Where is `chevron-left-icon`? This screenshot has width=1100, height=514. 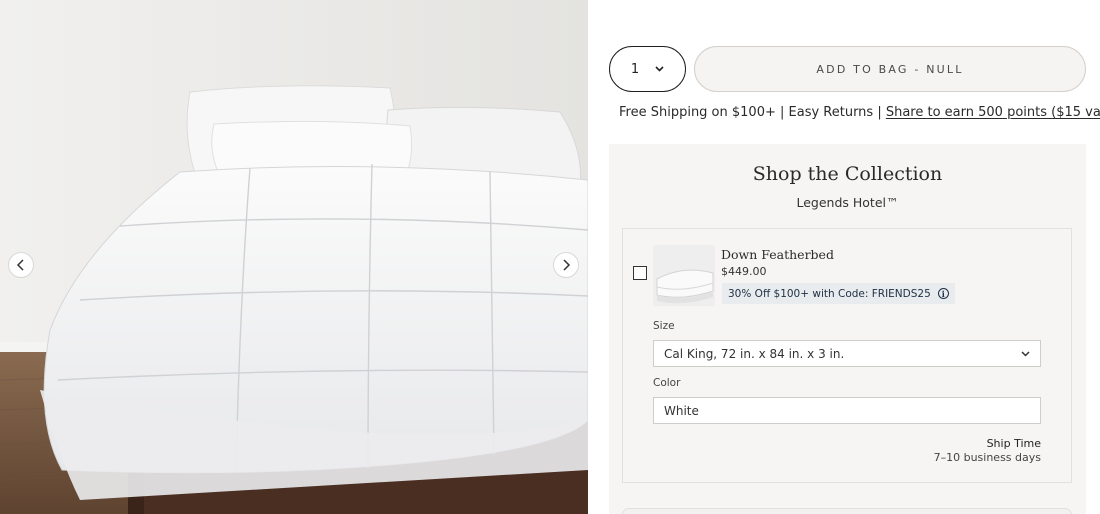 chevron-left-icon is located at coordinates (20, 265).